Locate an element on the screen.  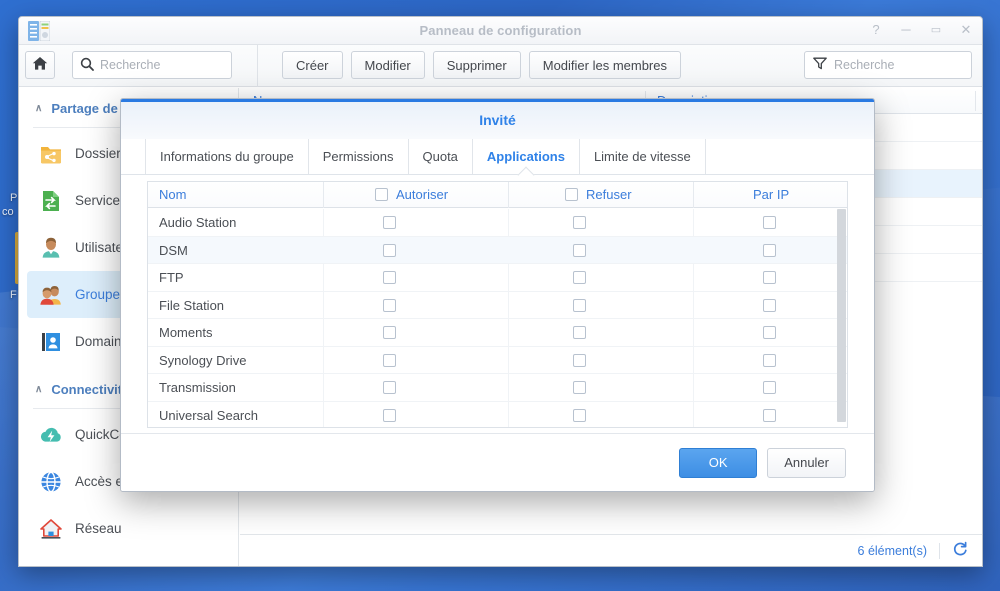
column-header-deny: Refuser is located at coordinates (609, 194).